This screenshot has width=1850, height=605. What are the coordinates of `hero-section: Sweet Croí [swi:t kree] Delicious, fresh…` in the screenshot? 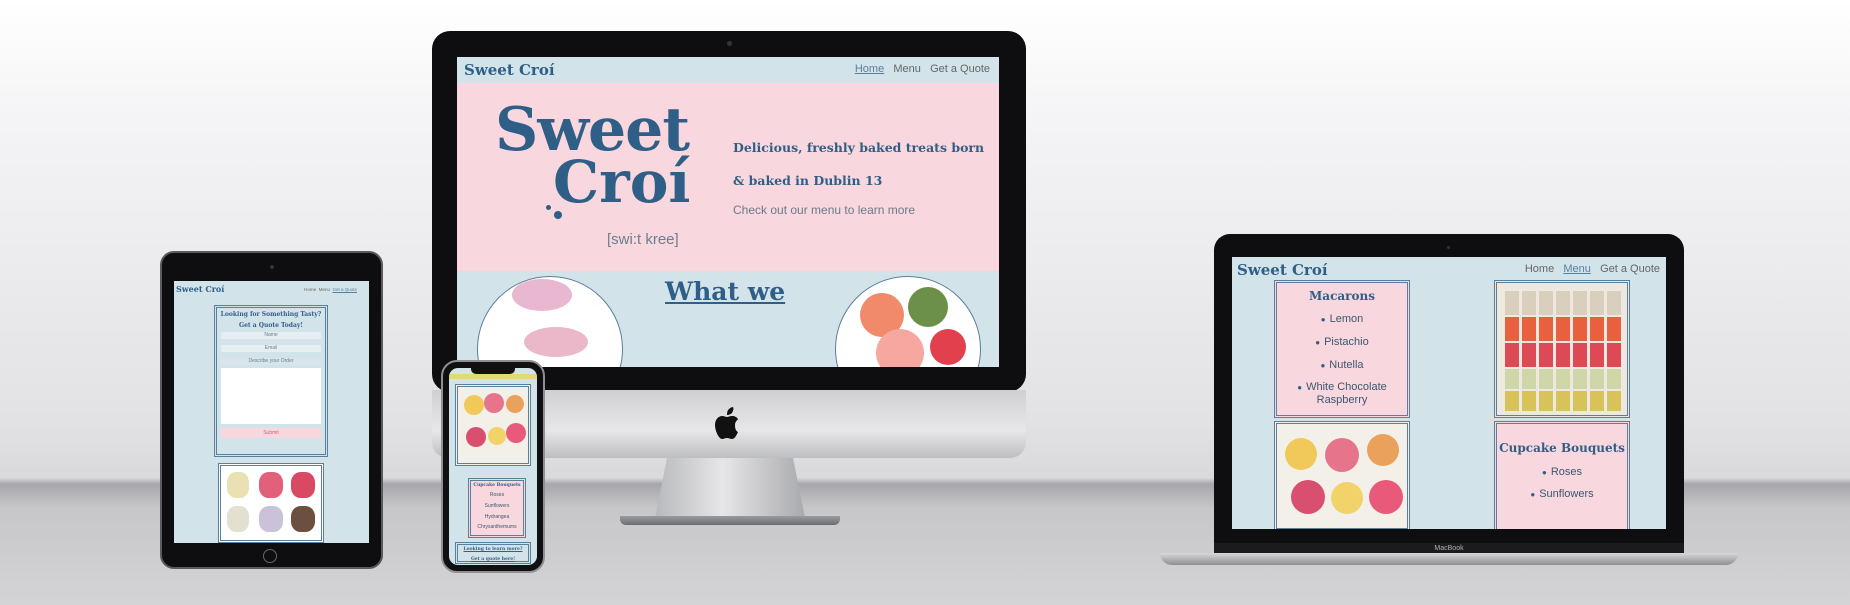 It's located at (728, 177).